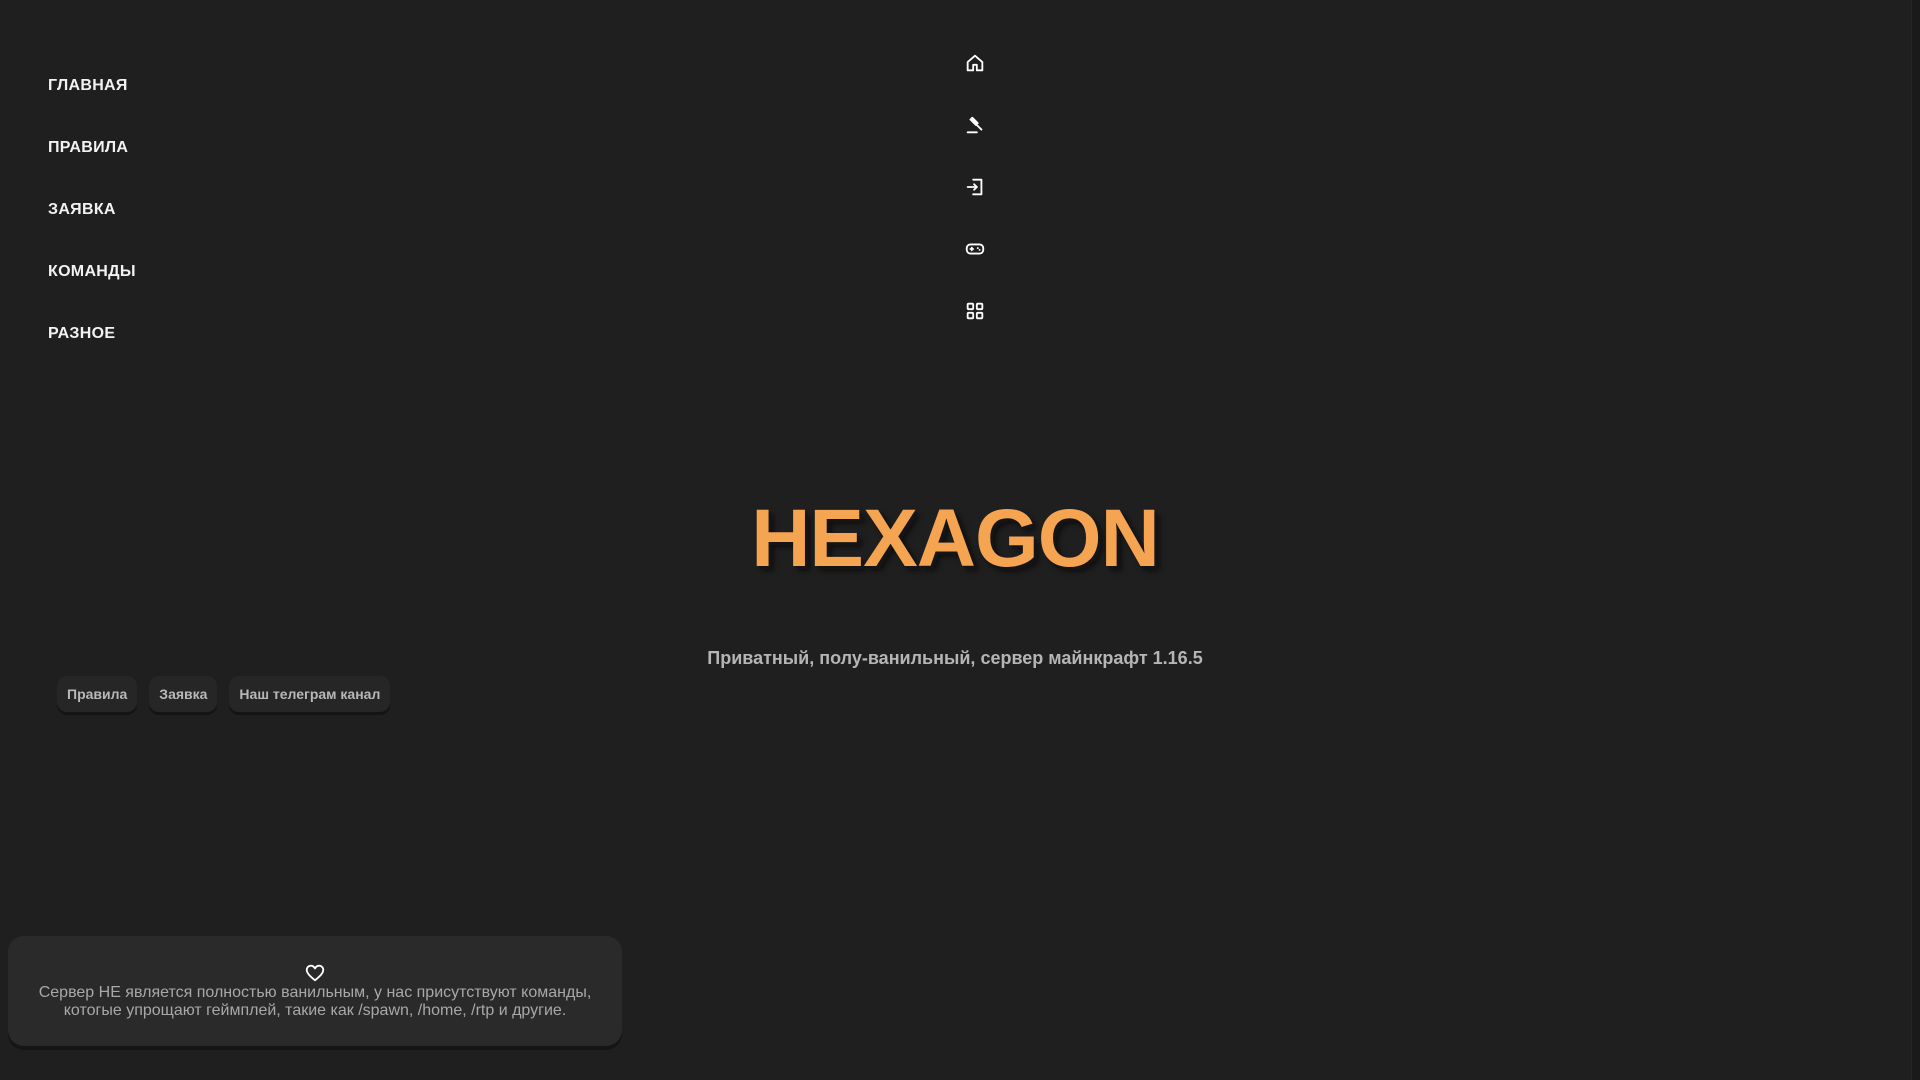 Image resolution: width=1920 pixels, height=1080 pixels. I want to click on hero-title: HEXAGON, so click(955, 538).